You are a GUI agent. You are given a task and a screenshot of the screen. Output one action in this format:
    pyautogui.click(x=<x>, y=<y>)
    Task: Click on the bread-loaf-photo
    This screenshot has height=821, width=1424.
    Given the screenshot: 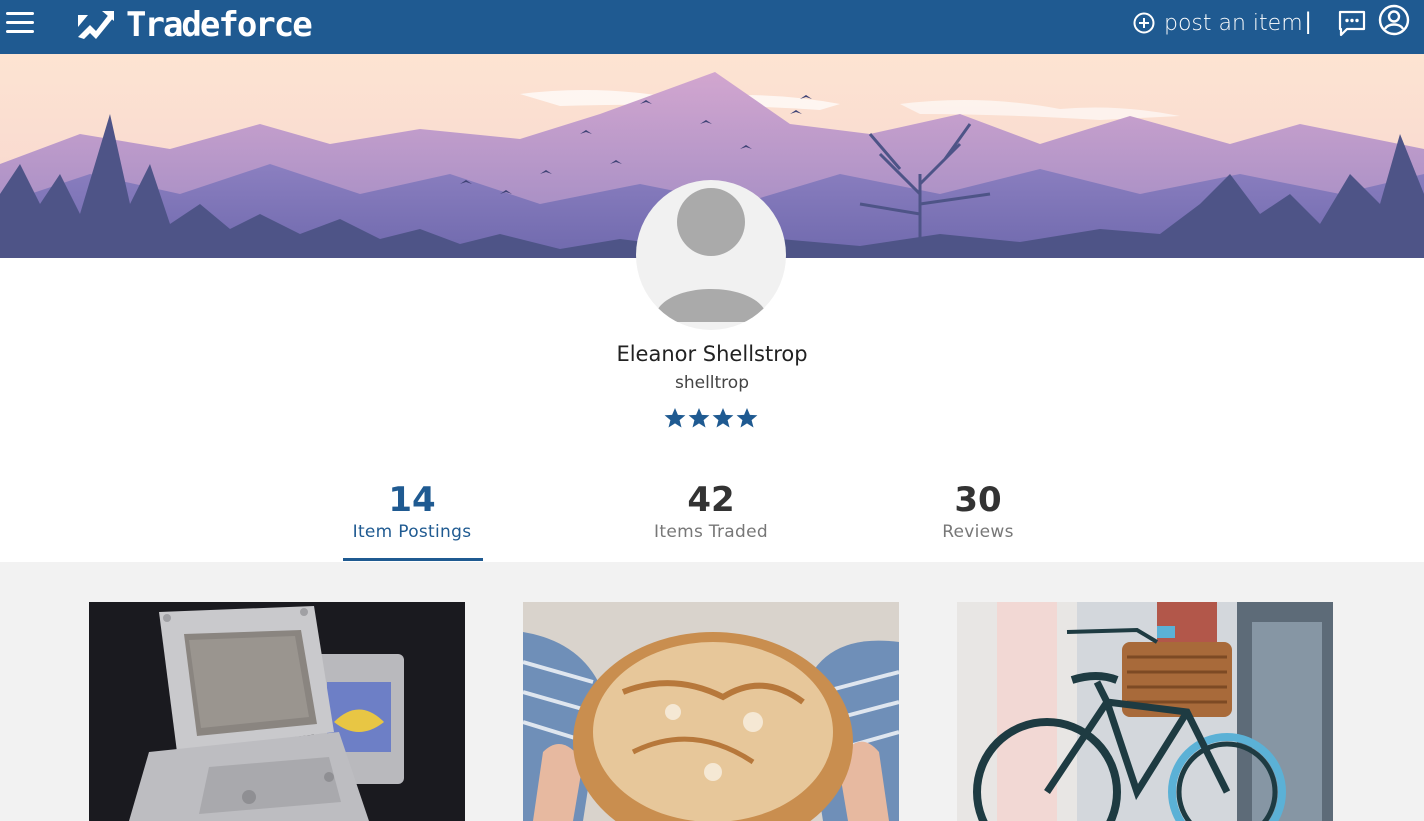 What is the action you would take?
    pyautogui.click(x=711, y=711)
    